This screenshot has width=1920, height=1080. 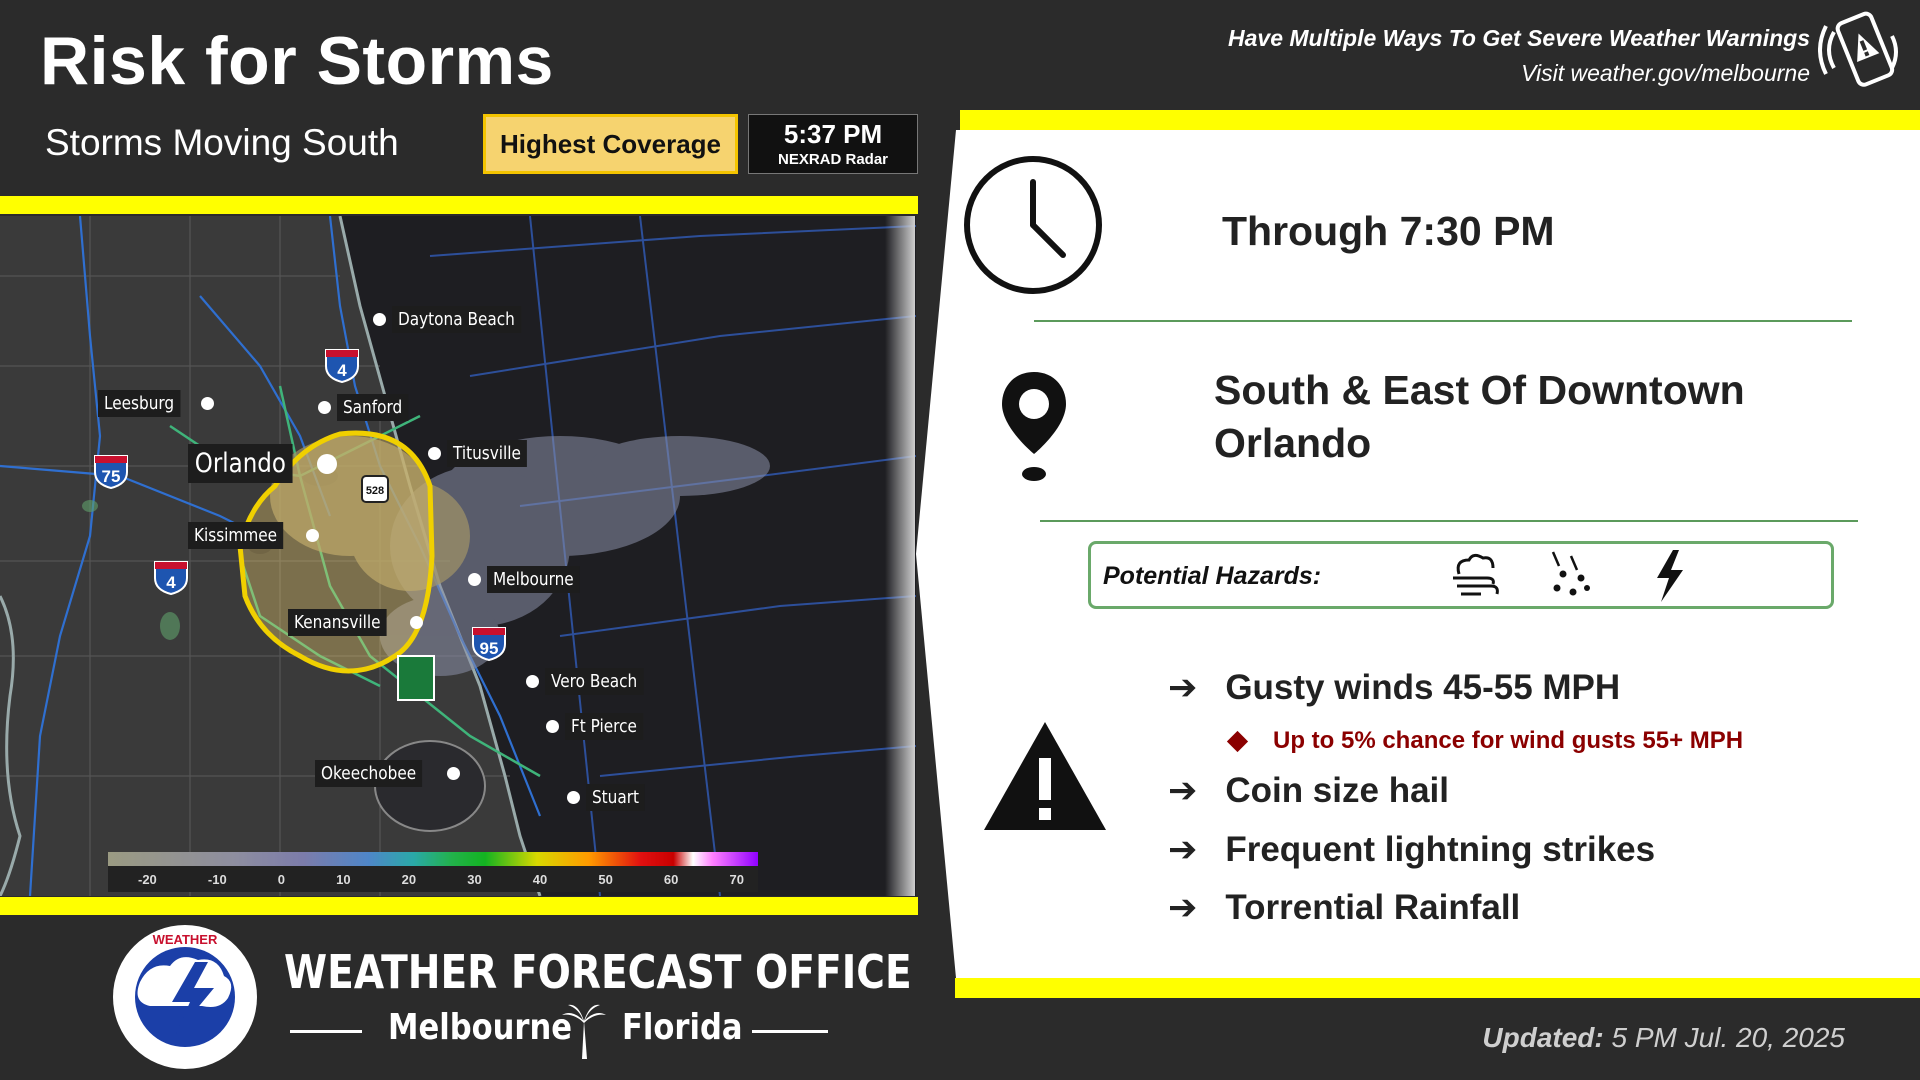 What do you see at coordinates (147, 879) in the screenshot?
I see `scale-tick-label: -20` at bounding box center [147, 879].